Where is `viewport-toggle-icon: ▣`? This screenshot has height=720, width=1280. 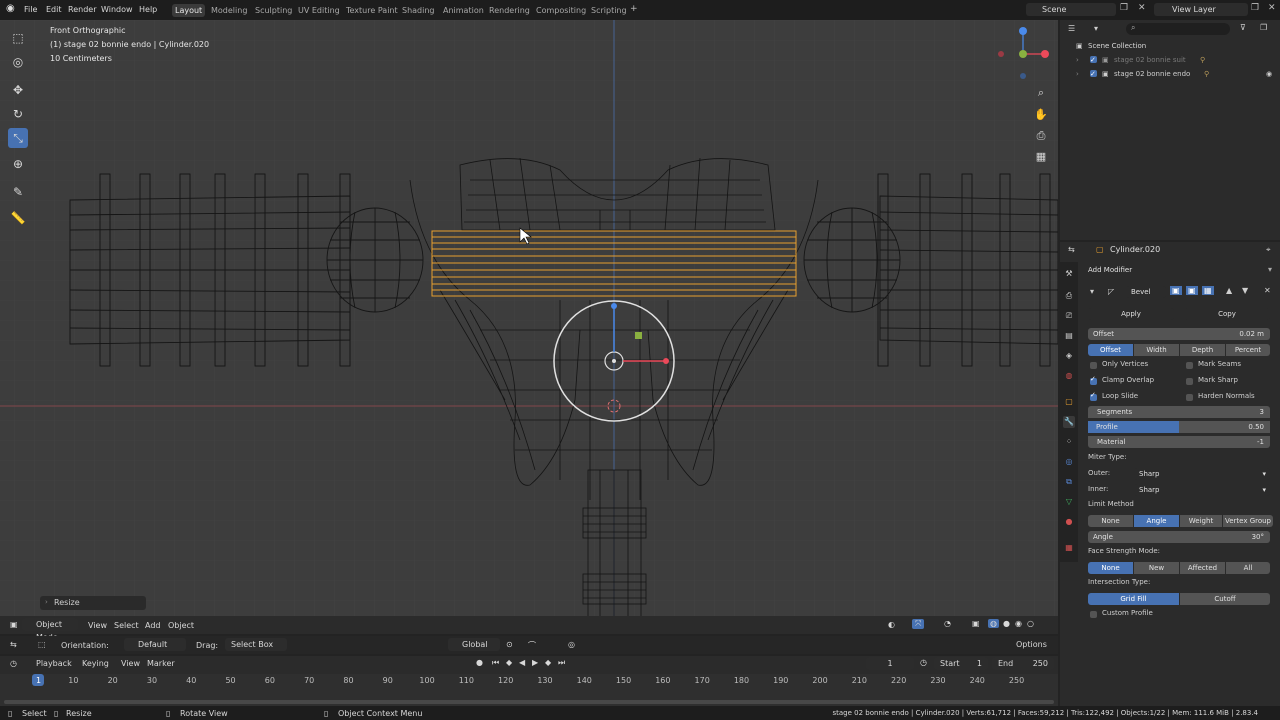
viewport-toggle-icon: ▣ is located at coordinates (1192, 290).